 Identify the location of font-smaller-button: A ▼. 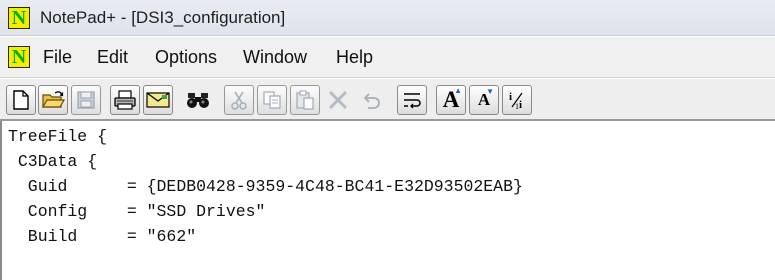
(484, 100).